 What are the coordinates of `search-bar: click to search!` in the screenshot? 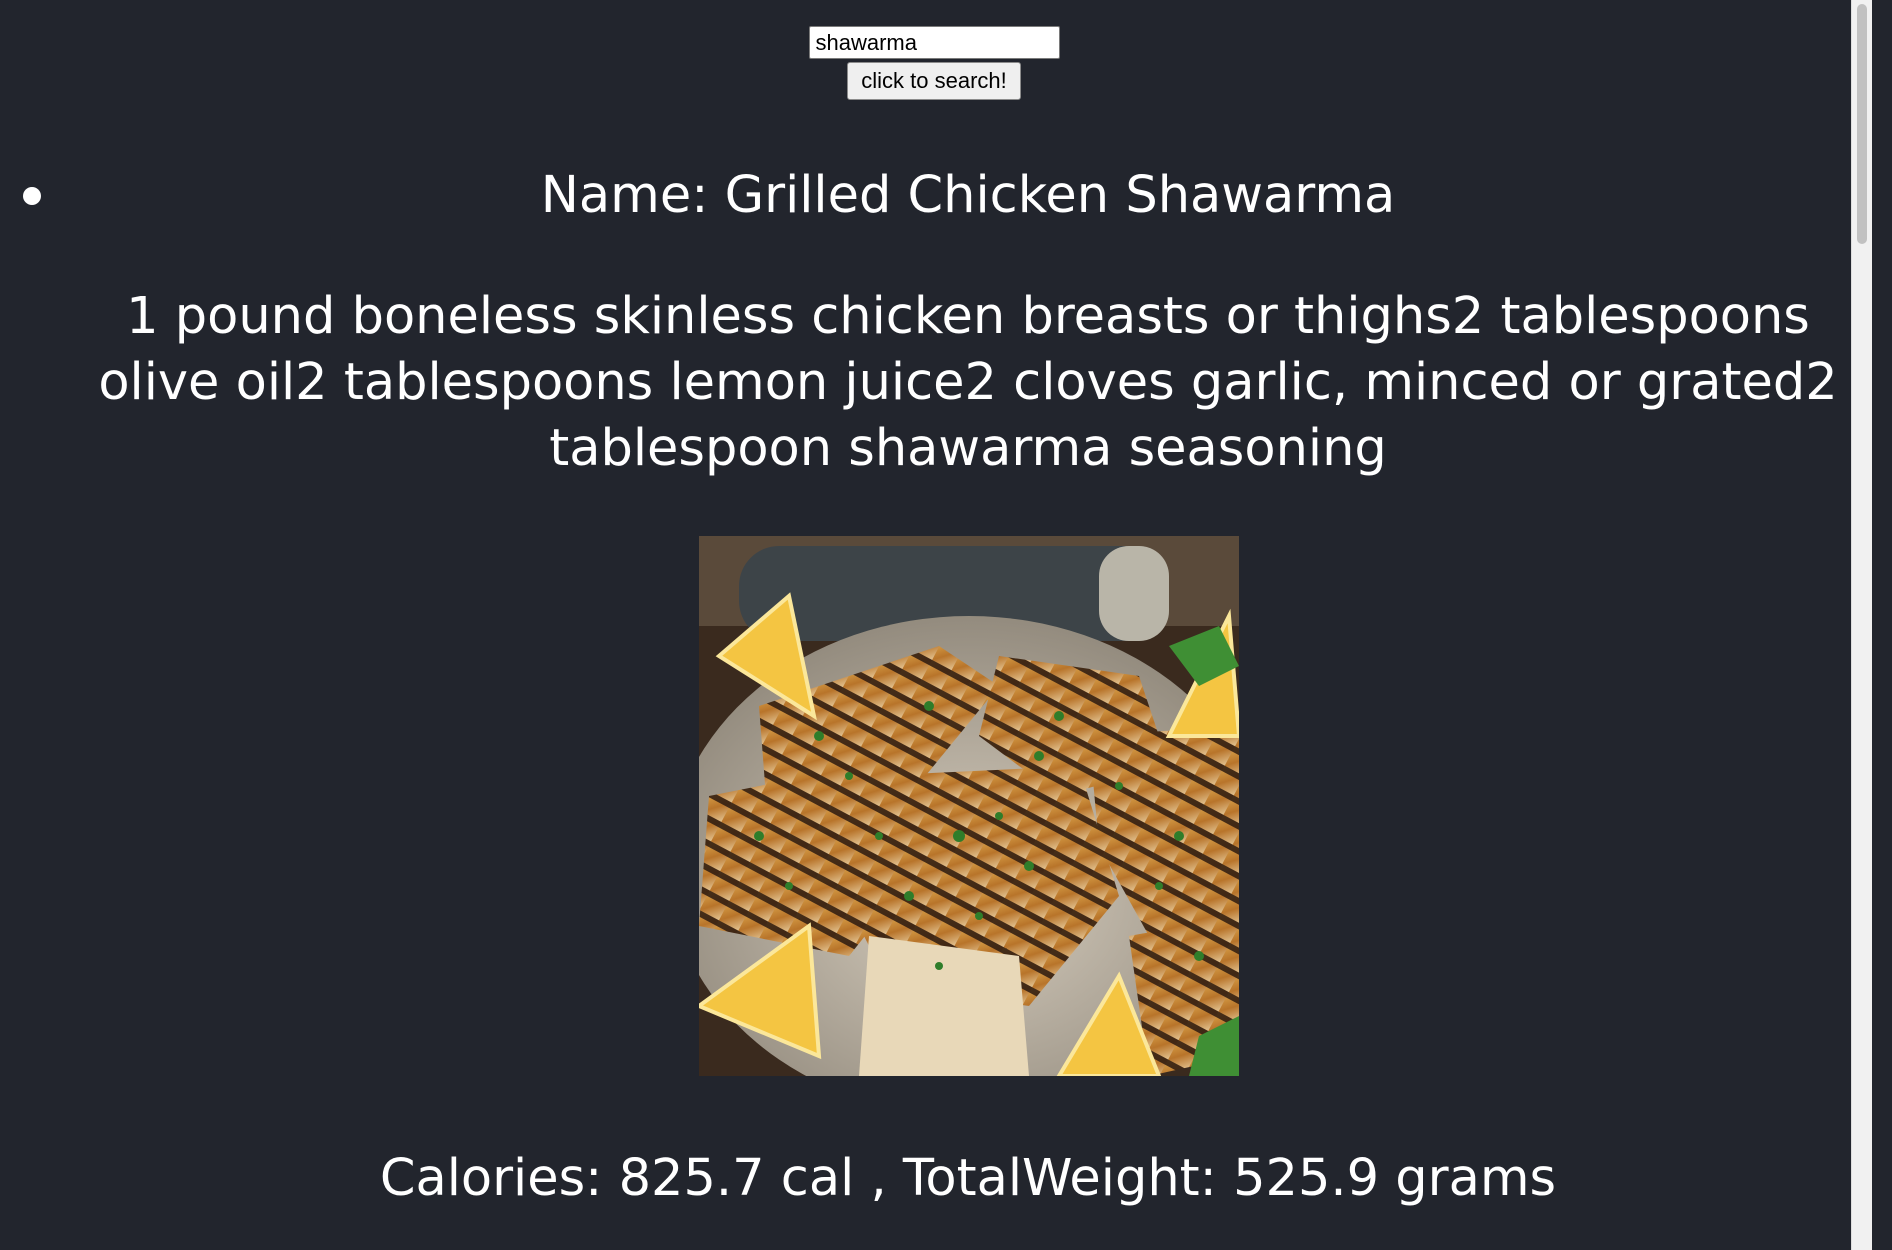 It's located at (934, 63).